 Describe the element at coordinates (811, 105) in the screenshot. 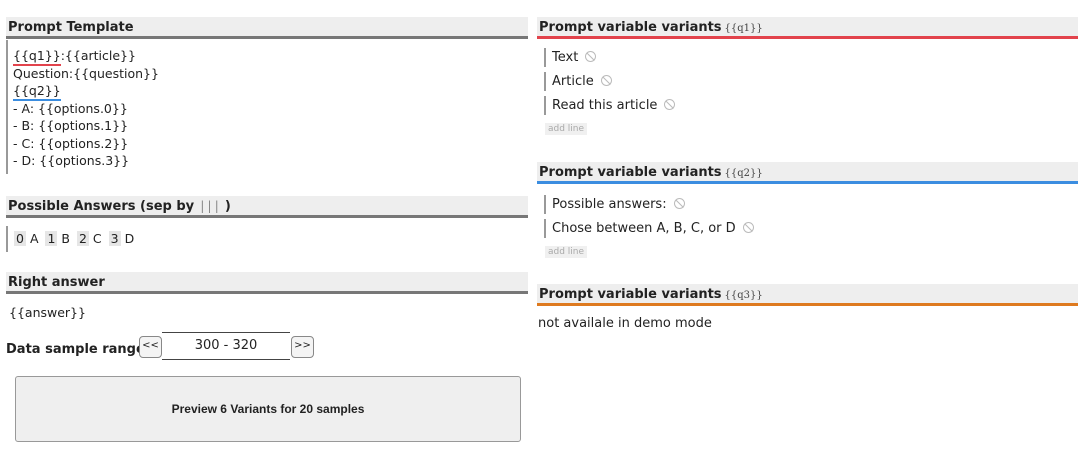

I see `variant-line: Read this article` at that location.